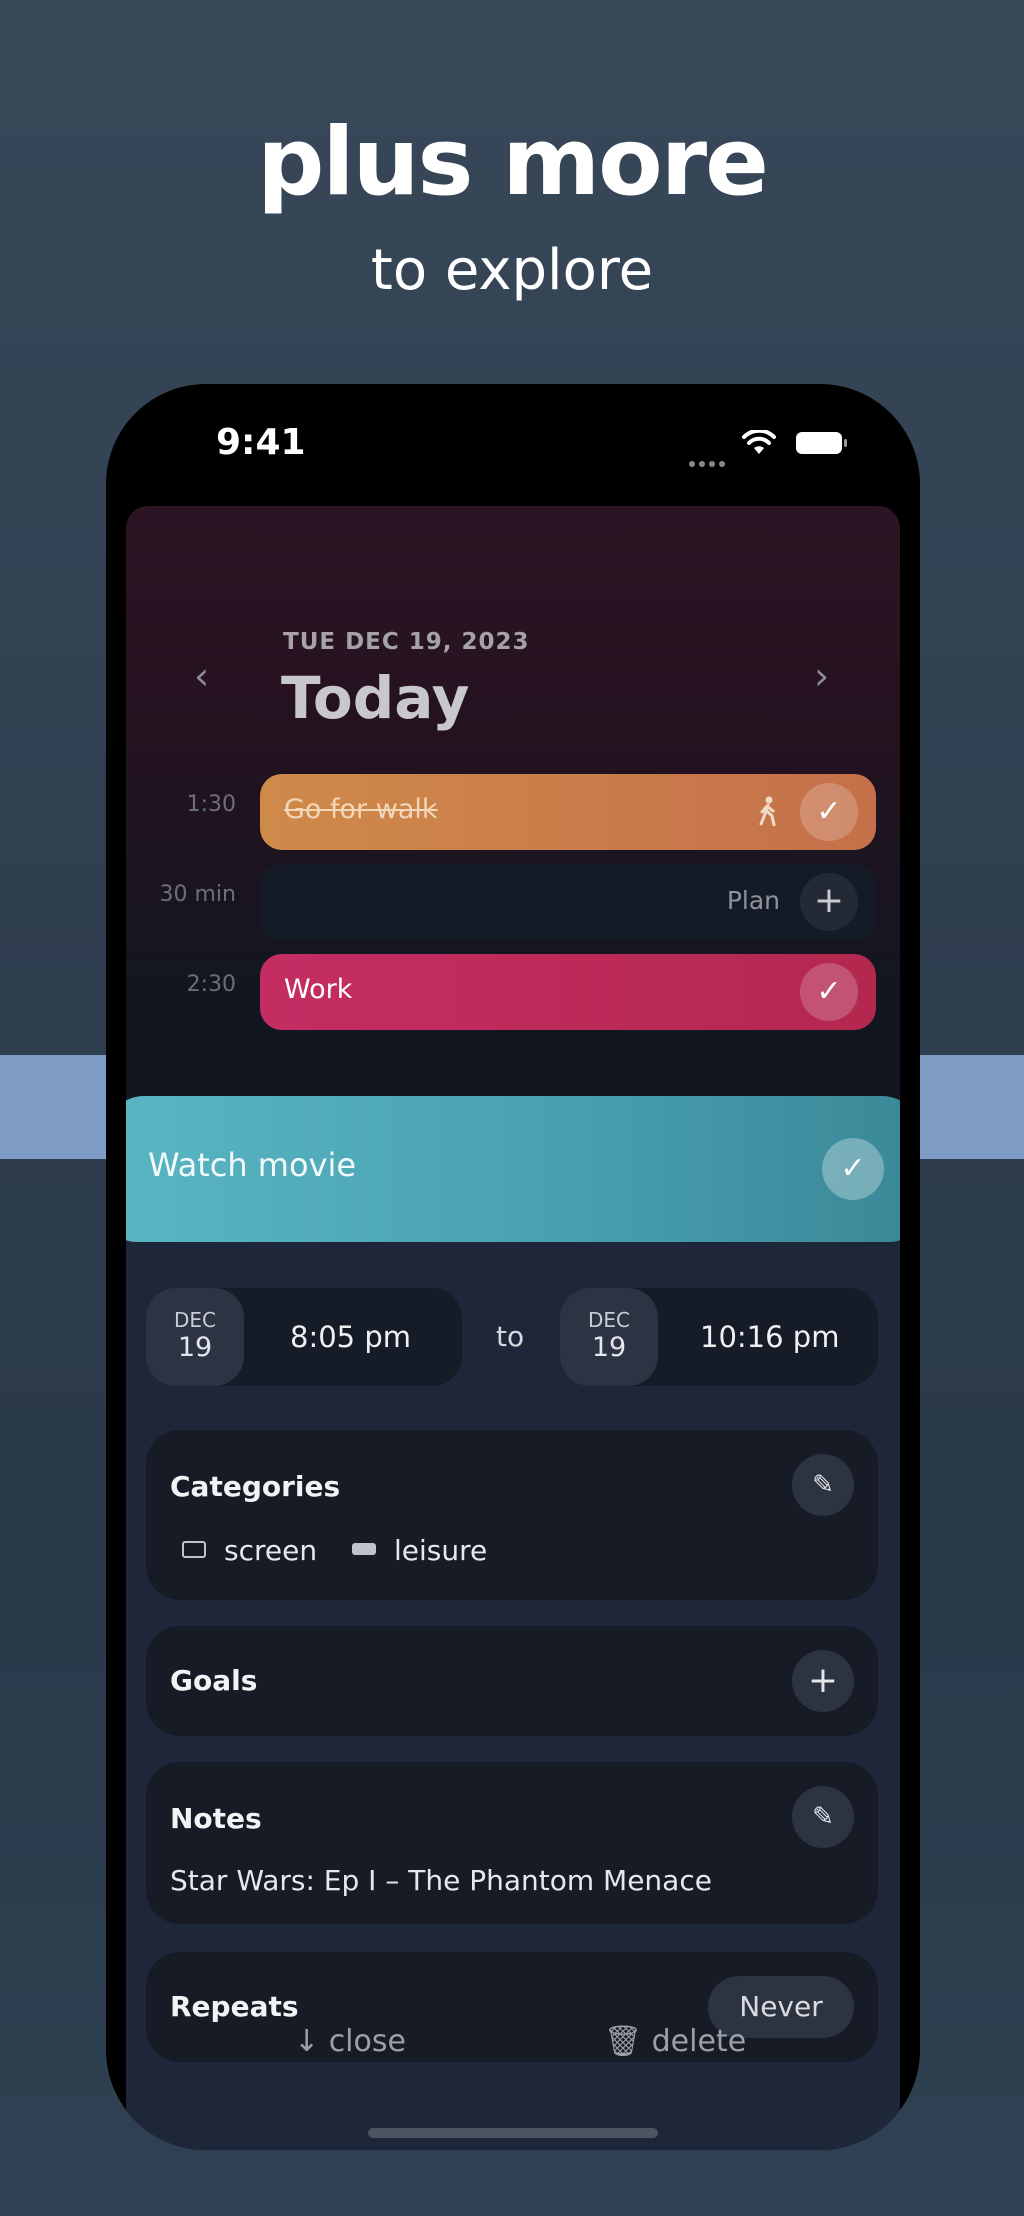 The width and height of the screenshot is (1024, 2216). Describe the element at coordinates (441, 1880) in the screenshot. I see `notes-text: Star Wars: Ep I – The Phantom Menace` at that location.